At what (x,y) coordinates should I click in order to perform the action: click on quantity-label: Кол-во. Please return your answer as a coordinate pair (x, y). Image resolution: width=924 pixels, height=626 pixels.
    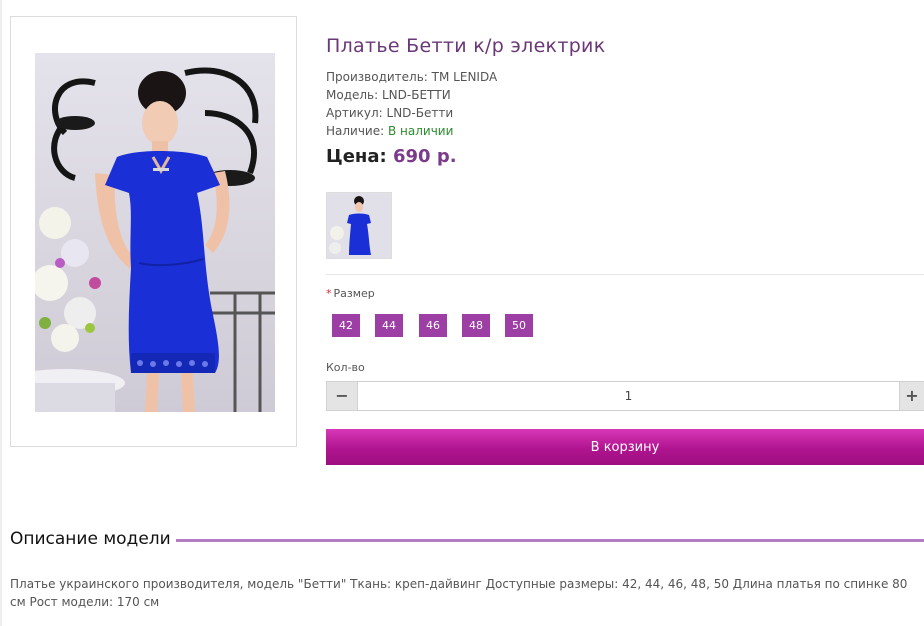
    Looking at the image, I should click on (345, 367).